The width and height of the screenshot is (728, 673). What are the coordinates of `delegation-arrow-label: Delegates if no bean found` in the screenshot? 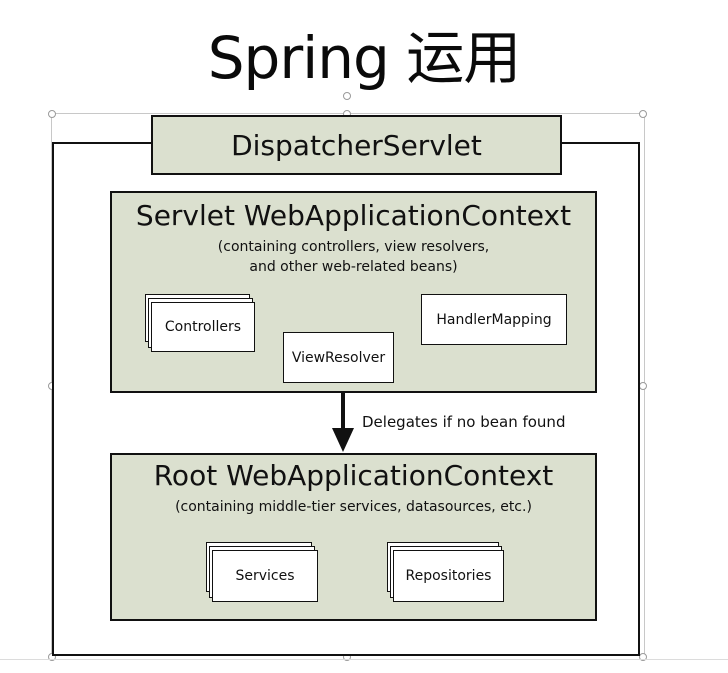 It's located at (464, 422).